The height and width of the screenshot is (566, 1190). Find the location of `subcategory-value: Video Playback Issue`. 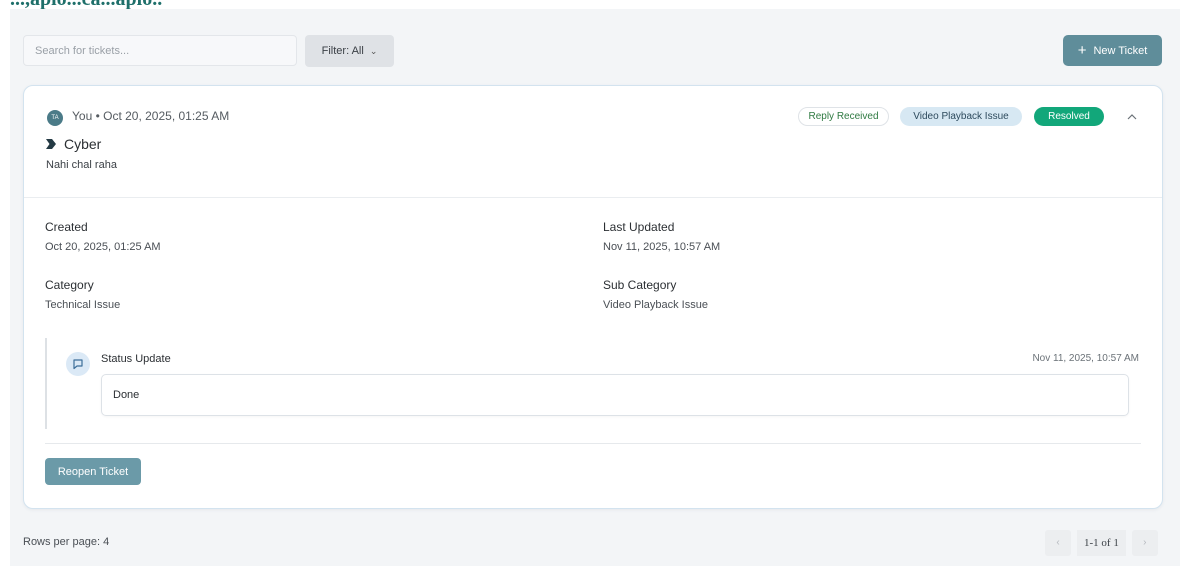

subcategory-value: Video Playback Issue is located at coordinates (655, 305).